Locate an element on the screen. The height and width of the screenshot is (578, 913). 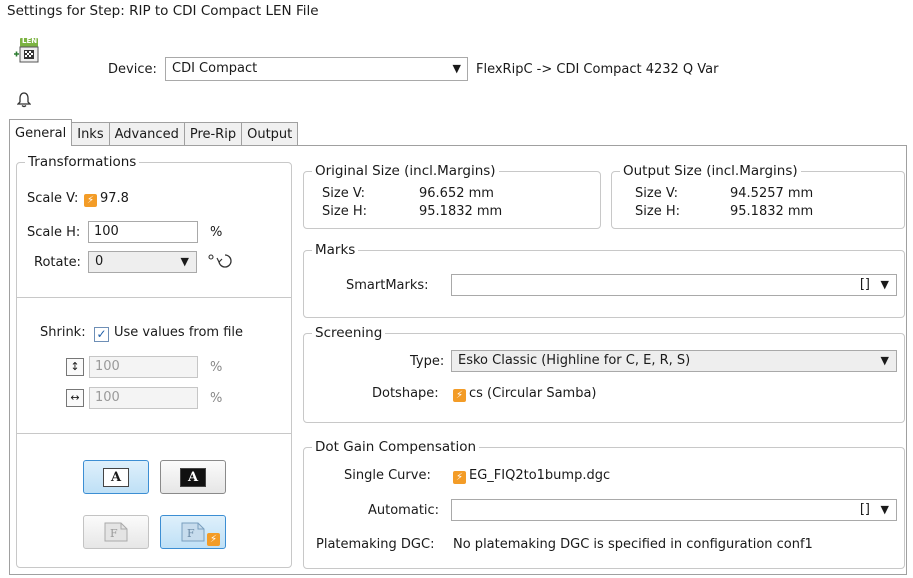
positive-image-button: A is located at coordinates (116, 477).